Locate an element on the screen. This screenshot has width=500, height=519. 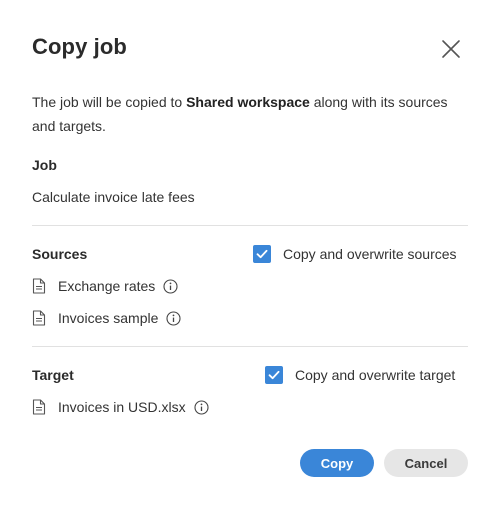
copy-overwrite-sources-checkbox: Copy and overwrite sources is located at coordinates (355, 254).